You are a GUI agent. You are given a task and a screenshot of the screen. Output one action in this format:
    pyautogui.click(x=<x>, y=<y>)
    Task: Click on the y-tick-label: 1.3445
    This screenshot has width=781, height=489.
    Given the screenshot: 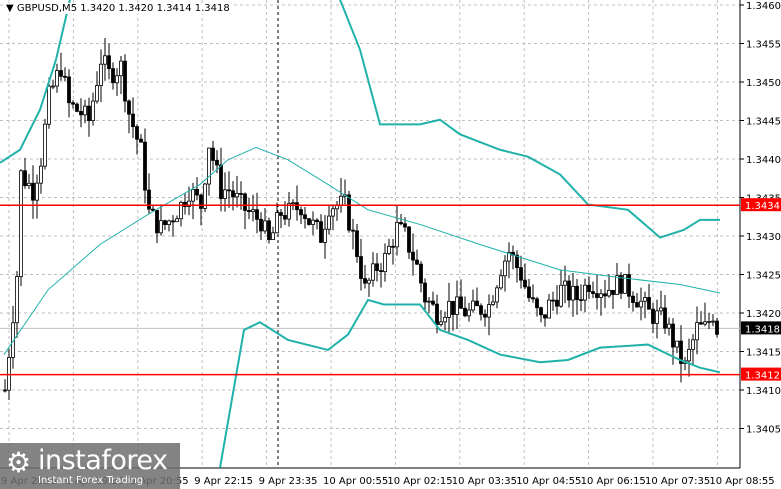 What is the action you would take?
    pyautogui.click(x=763, y=122)
    